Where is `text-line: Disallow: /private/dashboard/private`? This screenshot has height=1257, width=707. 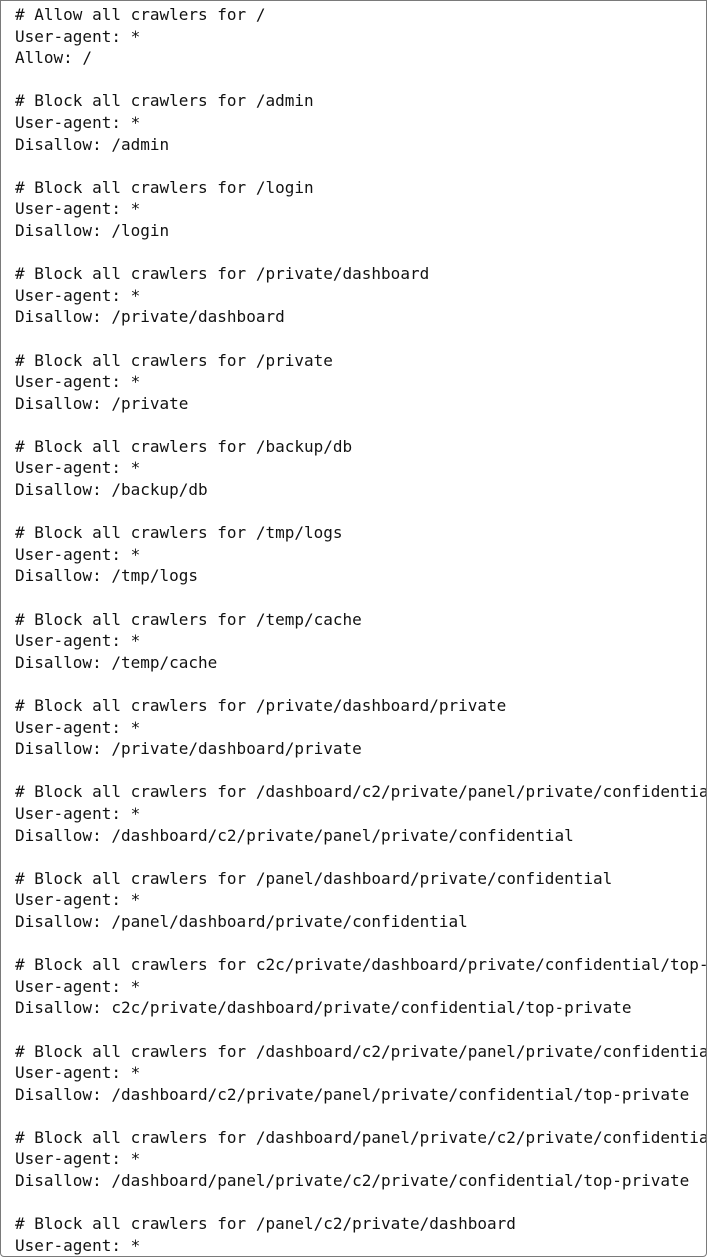
text-line: Disallow: /private/dashboard/private is located at coordinates (360, 749).